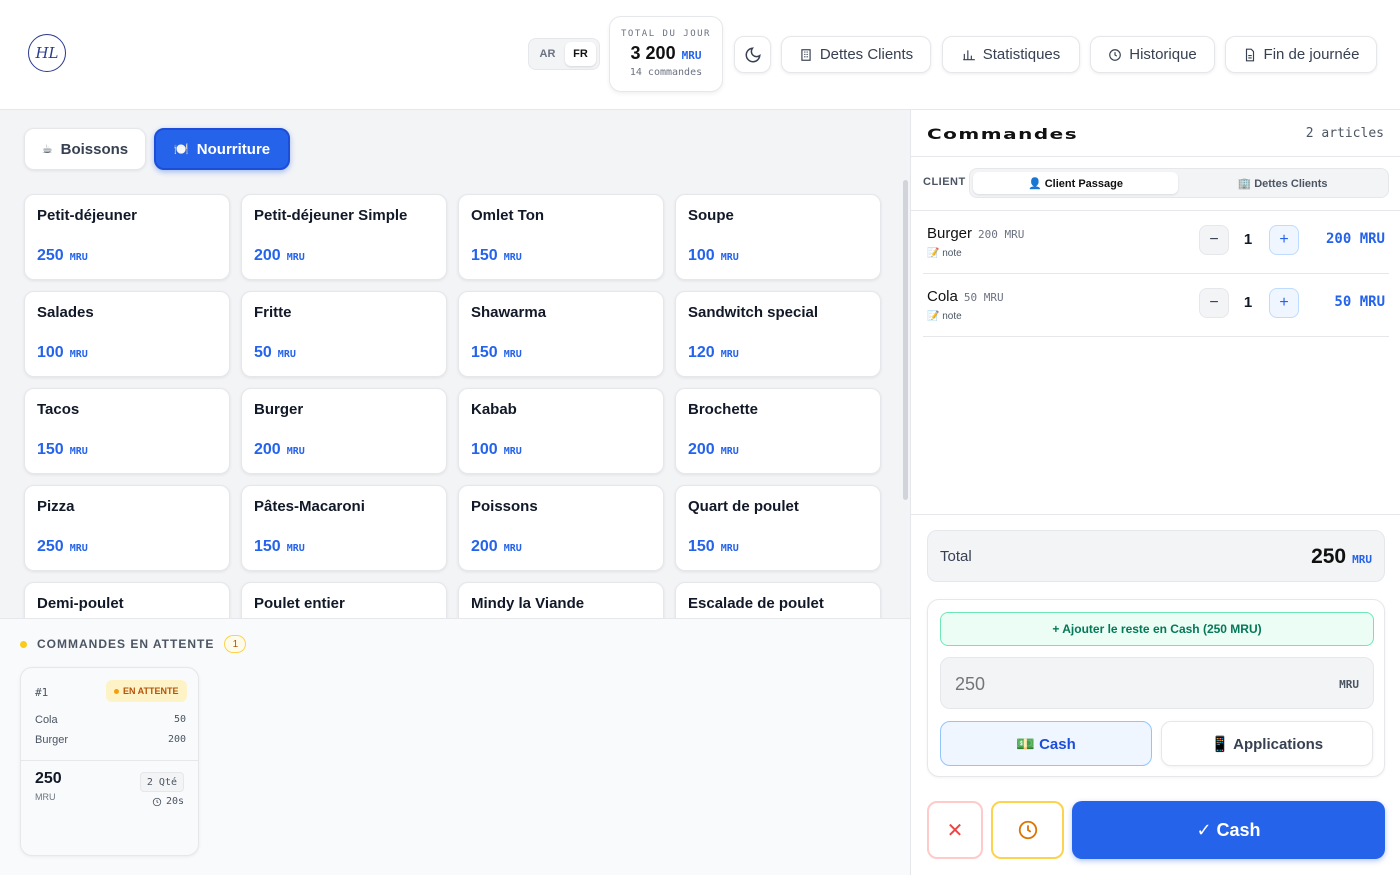 The height and width of the screenshot is (875, 1400). What do you see at coordinates (778, 528) in the screenshot?
I see `product-card: Quart de poulet 150 MRU` at bounding box center [778, 528].